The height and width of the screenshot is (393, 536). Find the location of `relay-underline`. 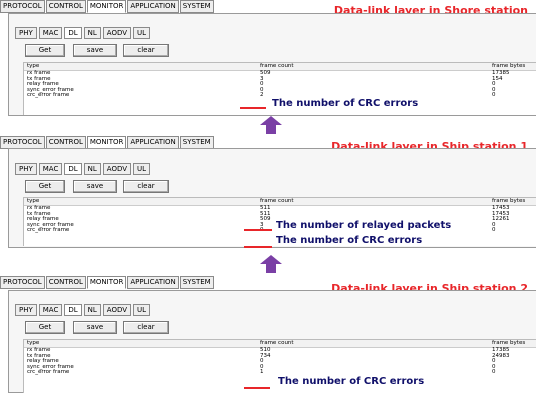

relay-underline is located at coordinates (258, 230).